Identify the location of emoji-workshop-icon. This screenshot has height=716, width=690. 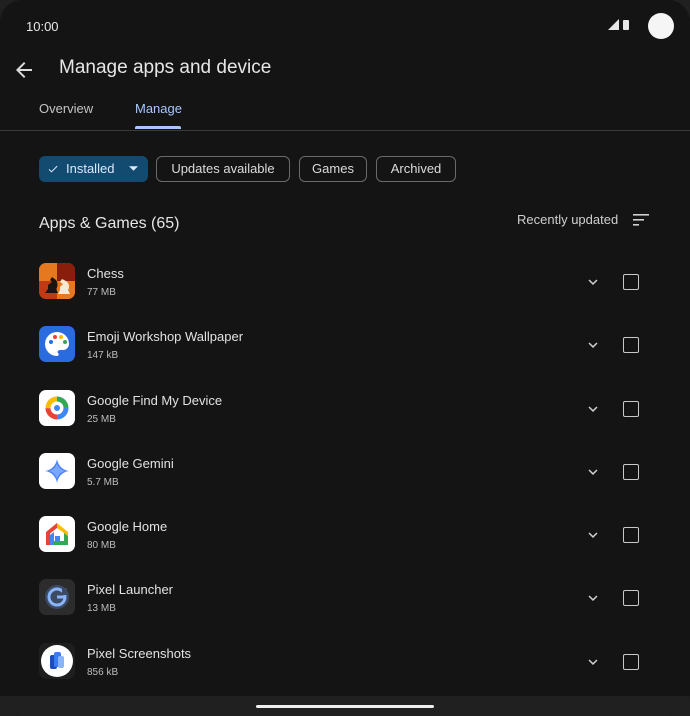
(57, 344).